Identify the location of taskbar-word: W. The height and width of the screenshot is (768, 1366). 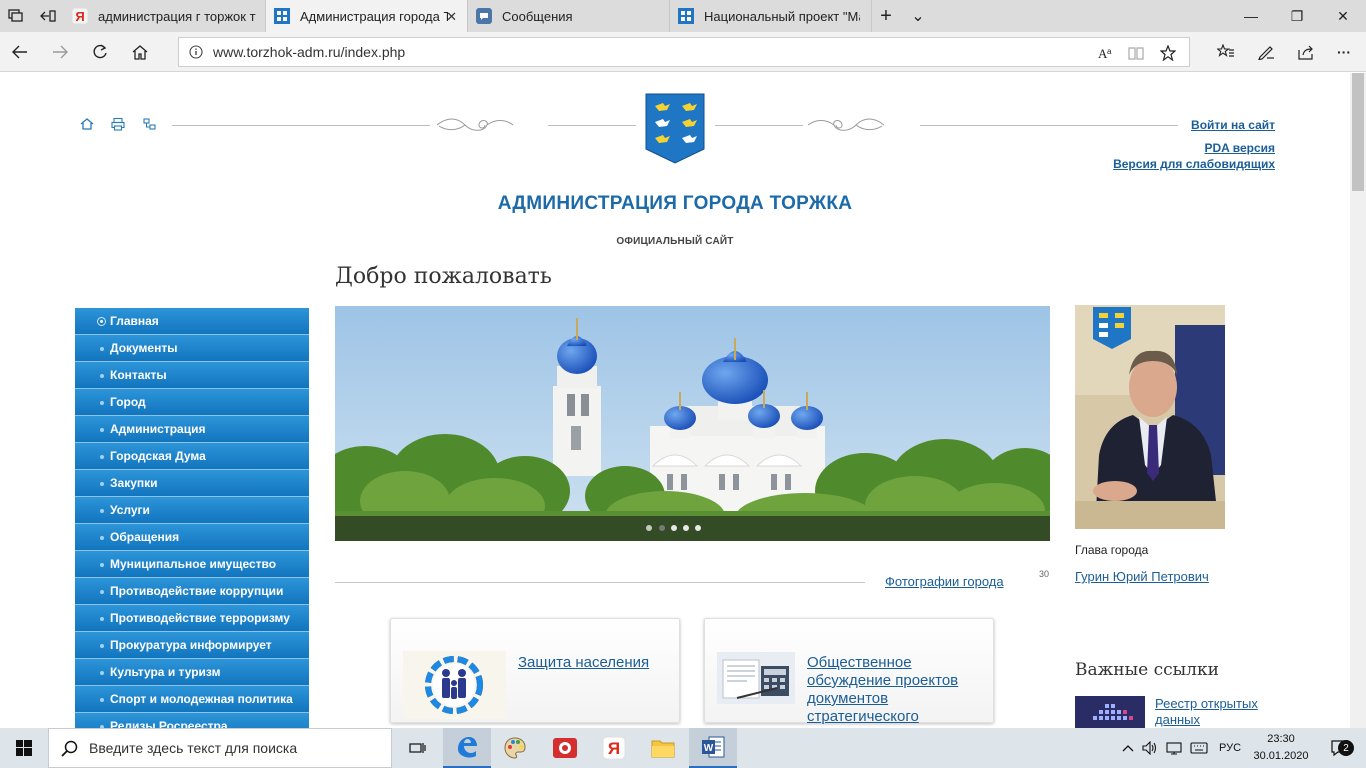
(713, 748).